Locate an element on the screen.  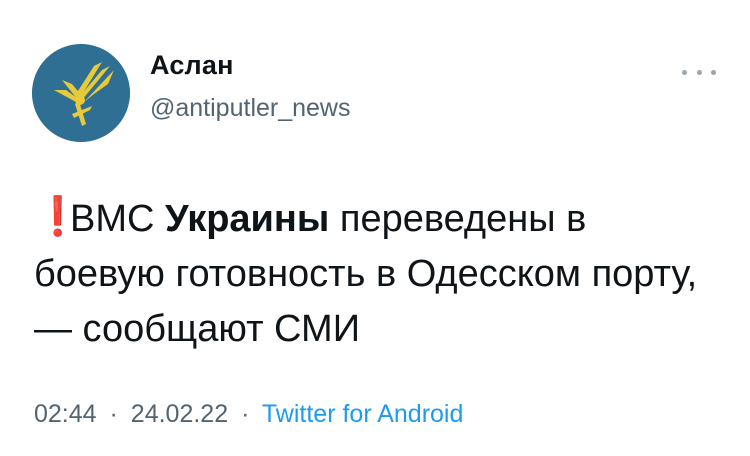
author-handle: @antiputler_news is located at coordinates (250, 108).